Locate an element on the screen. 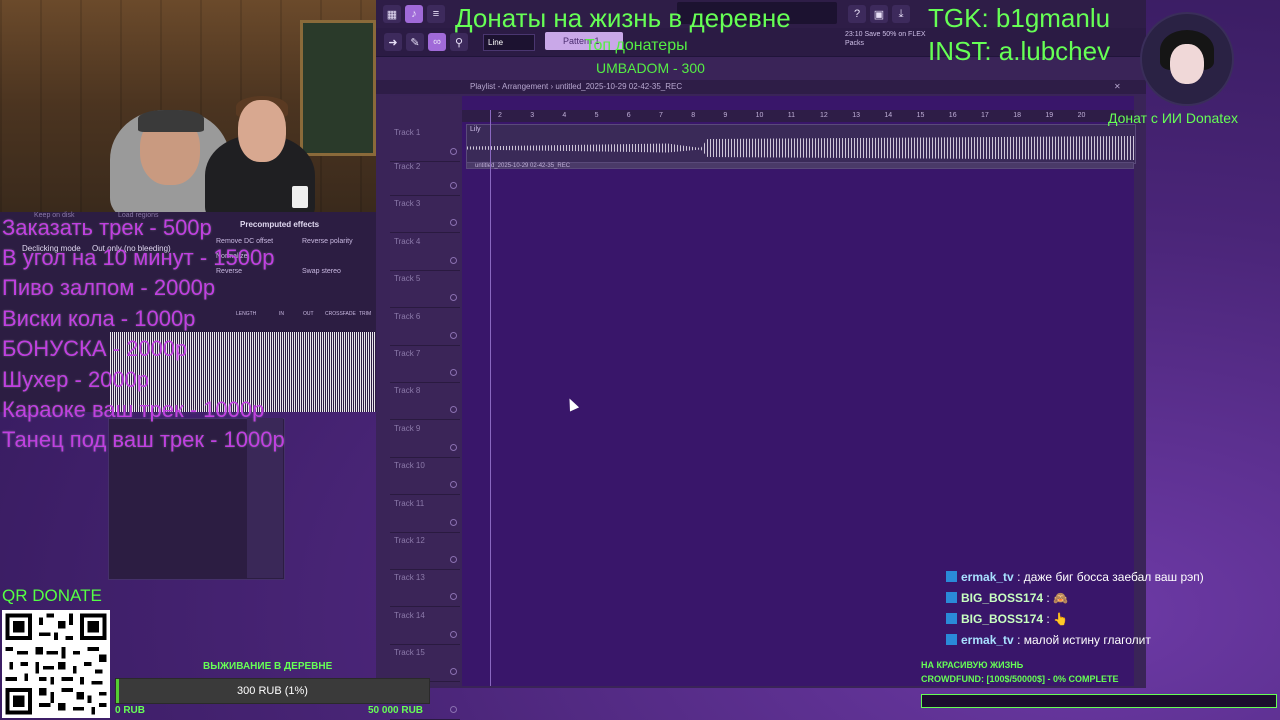  knob-trim-label: TRIM is located at coordinates (365, 314).